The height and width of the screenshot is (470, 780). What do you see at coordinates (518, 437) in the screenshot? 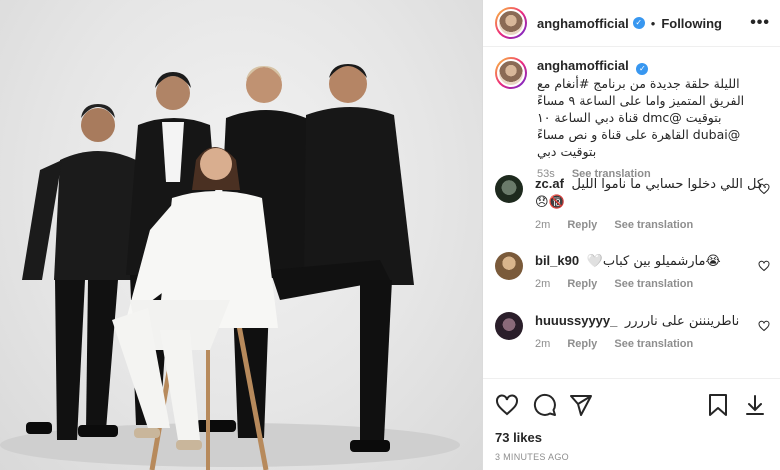
I see `likes-count: 73 likes` at bounding box center [518, 437].